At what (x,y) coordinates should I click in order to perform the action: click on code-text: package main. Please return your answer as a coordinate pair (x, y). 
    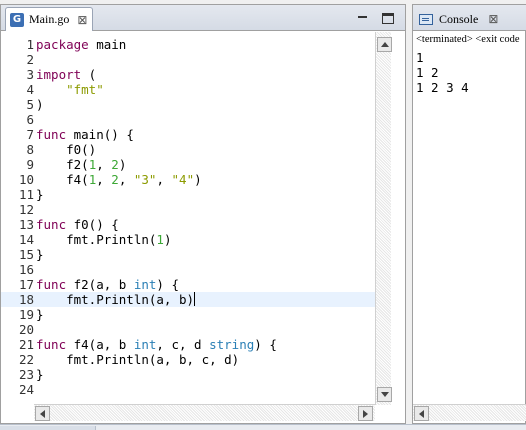
    Looking at the image, I should click on (81, 44).